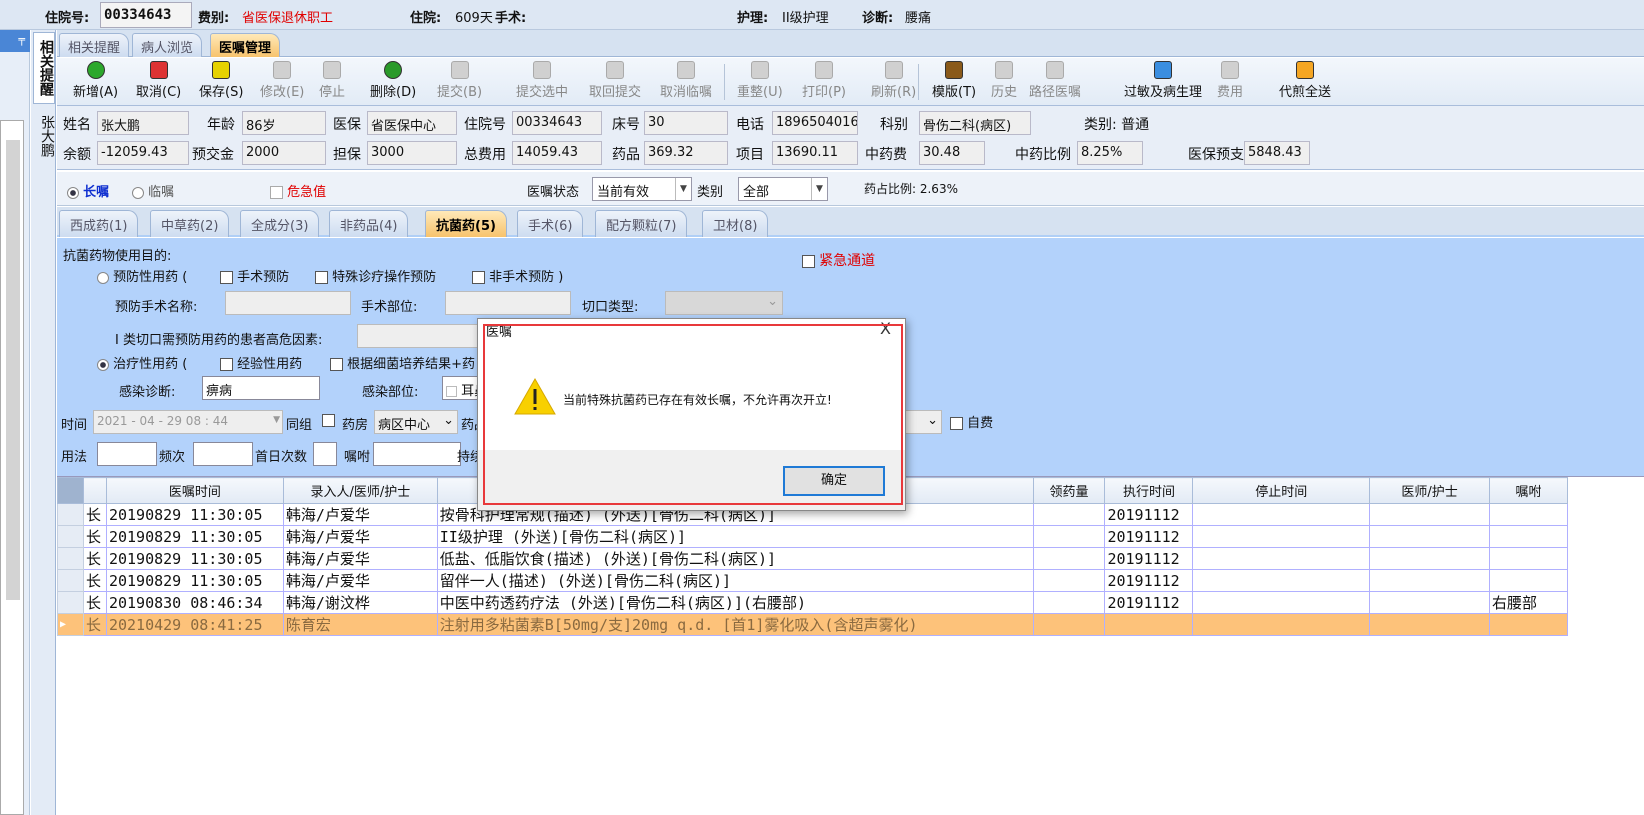 The width and height of the screenshot is (1644, 815). I want to click on prevent-surgery-name-input, so click(288, 303).